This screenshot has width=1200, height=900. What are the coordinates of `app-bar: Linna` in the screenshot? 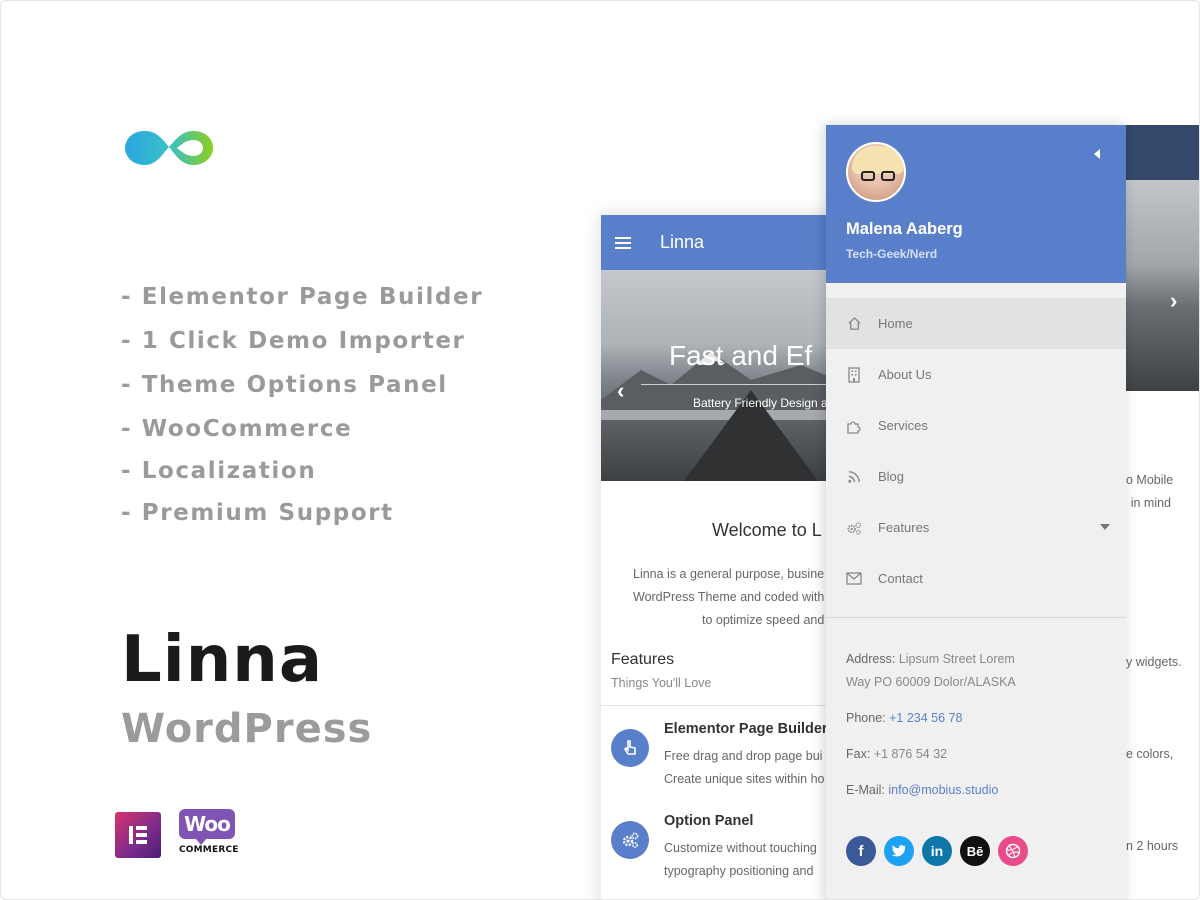 It's located at (731, 242).